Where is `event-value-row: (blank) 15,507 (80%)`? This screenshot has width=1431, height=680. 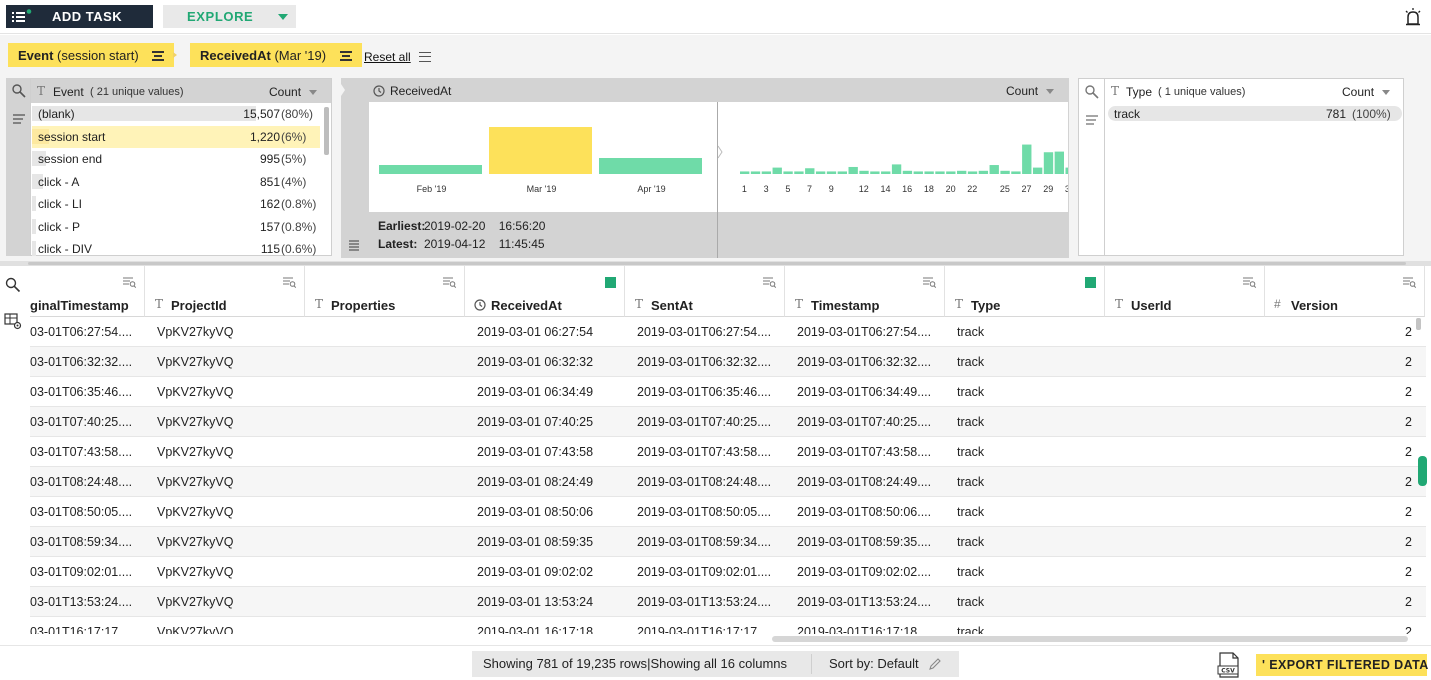
event-value-row: (blank) 15,507 (80%) is located at coordinates (176, 114).